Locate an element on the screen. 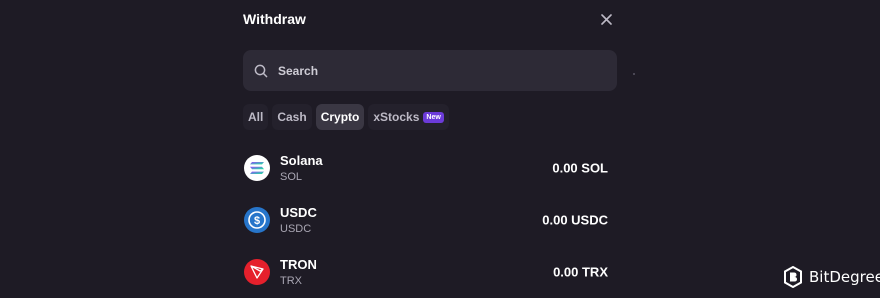 Image resolution: width=880 pixels, height=298 pixels. tab-xstocks: xStocks New is located at coordinates (408, 117).